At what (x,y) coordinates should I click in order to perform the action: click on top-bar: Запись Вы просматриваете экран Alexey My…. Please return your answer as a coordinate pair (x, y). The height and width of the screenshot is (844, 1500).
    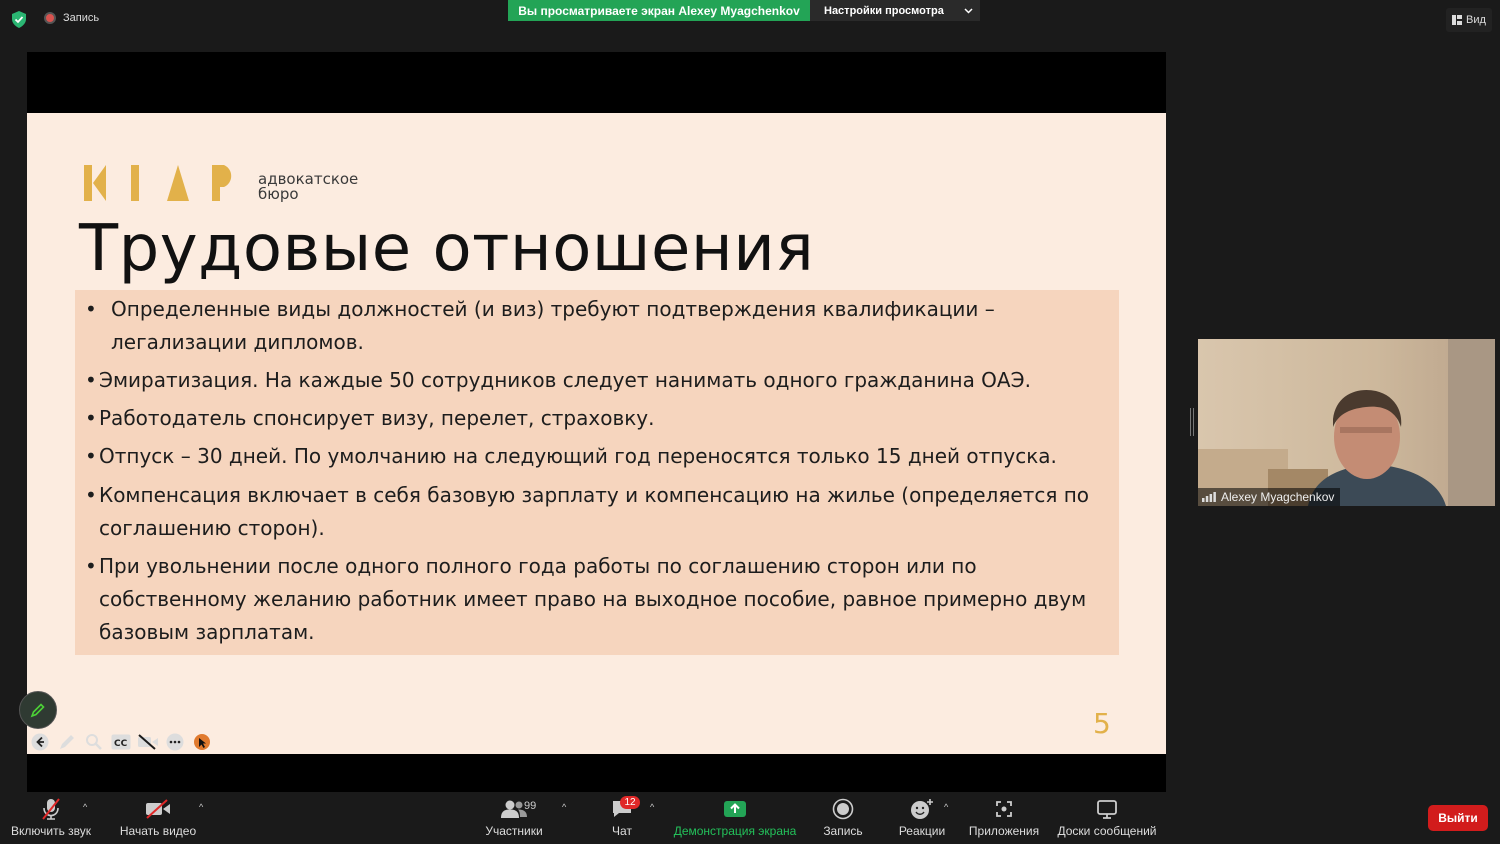
    Looking at the image, I should click on (750, 20).